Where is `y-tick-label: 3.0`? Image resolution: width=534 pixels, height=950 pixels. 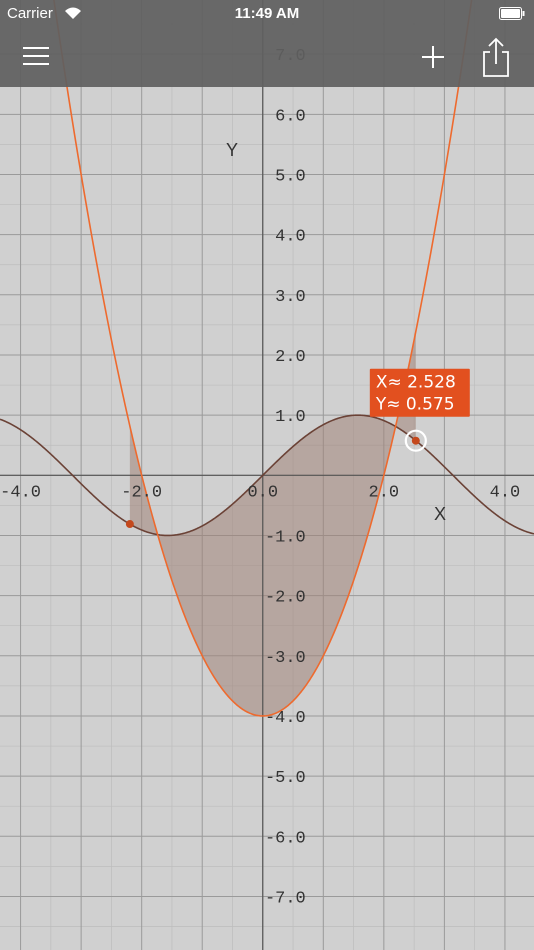
y-tick-label: 3.0 is located at coordinates (290, 297).